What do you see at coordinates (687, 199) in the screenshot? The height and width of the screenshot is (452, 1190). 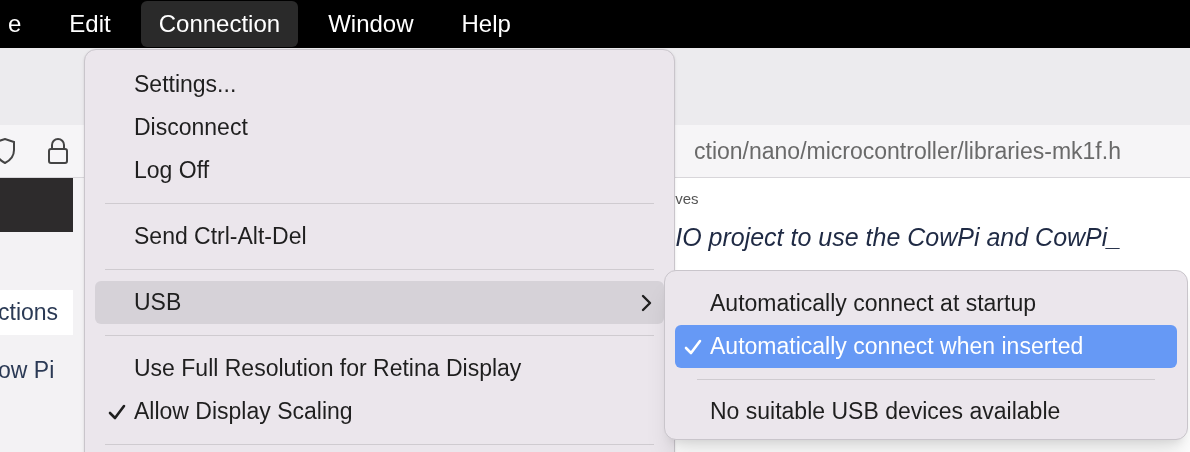 I see `breadcrumb-text: ves` at bounding box center [687, 199].